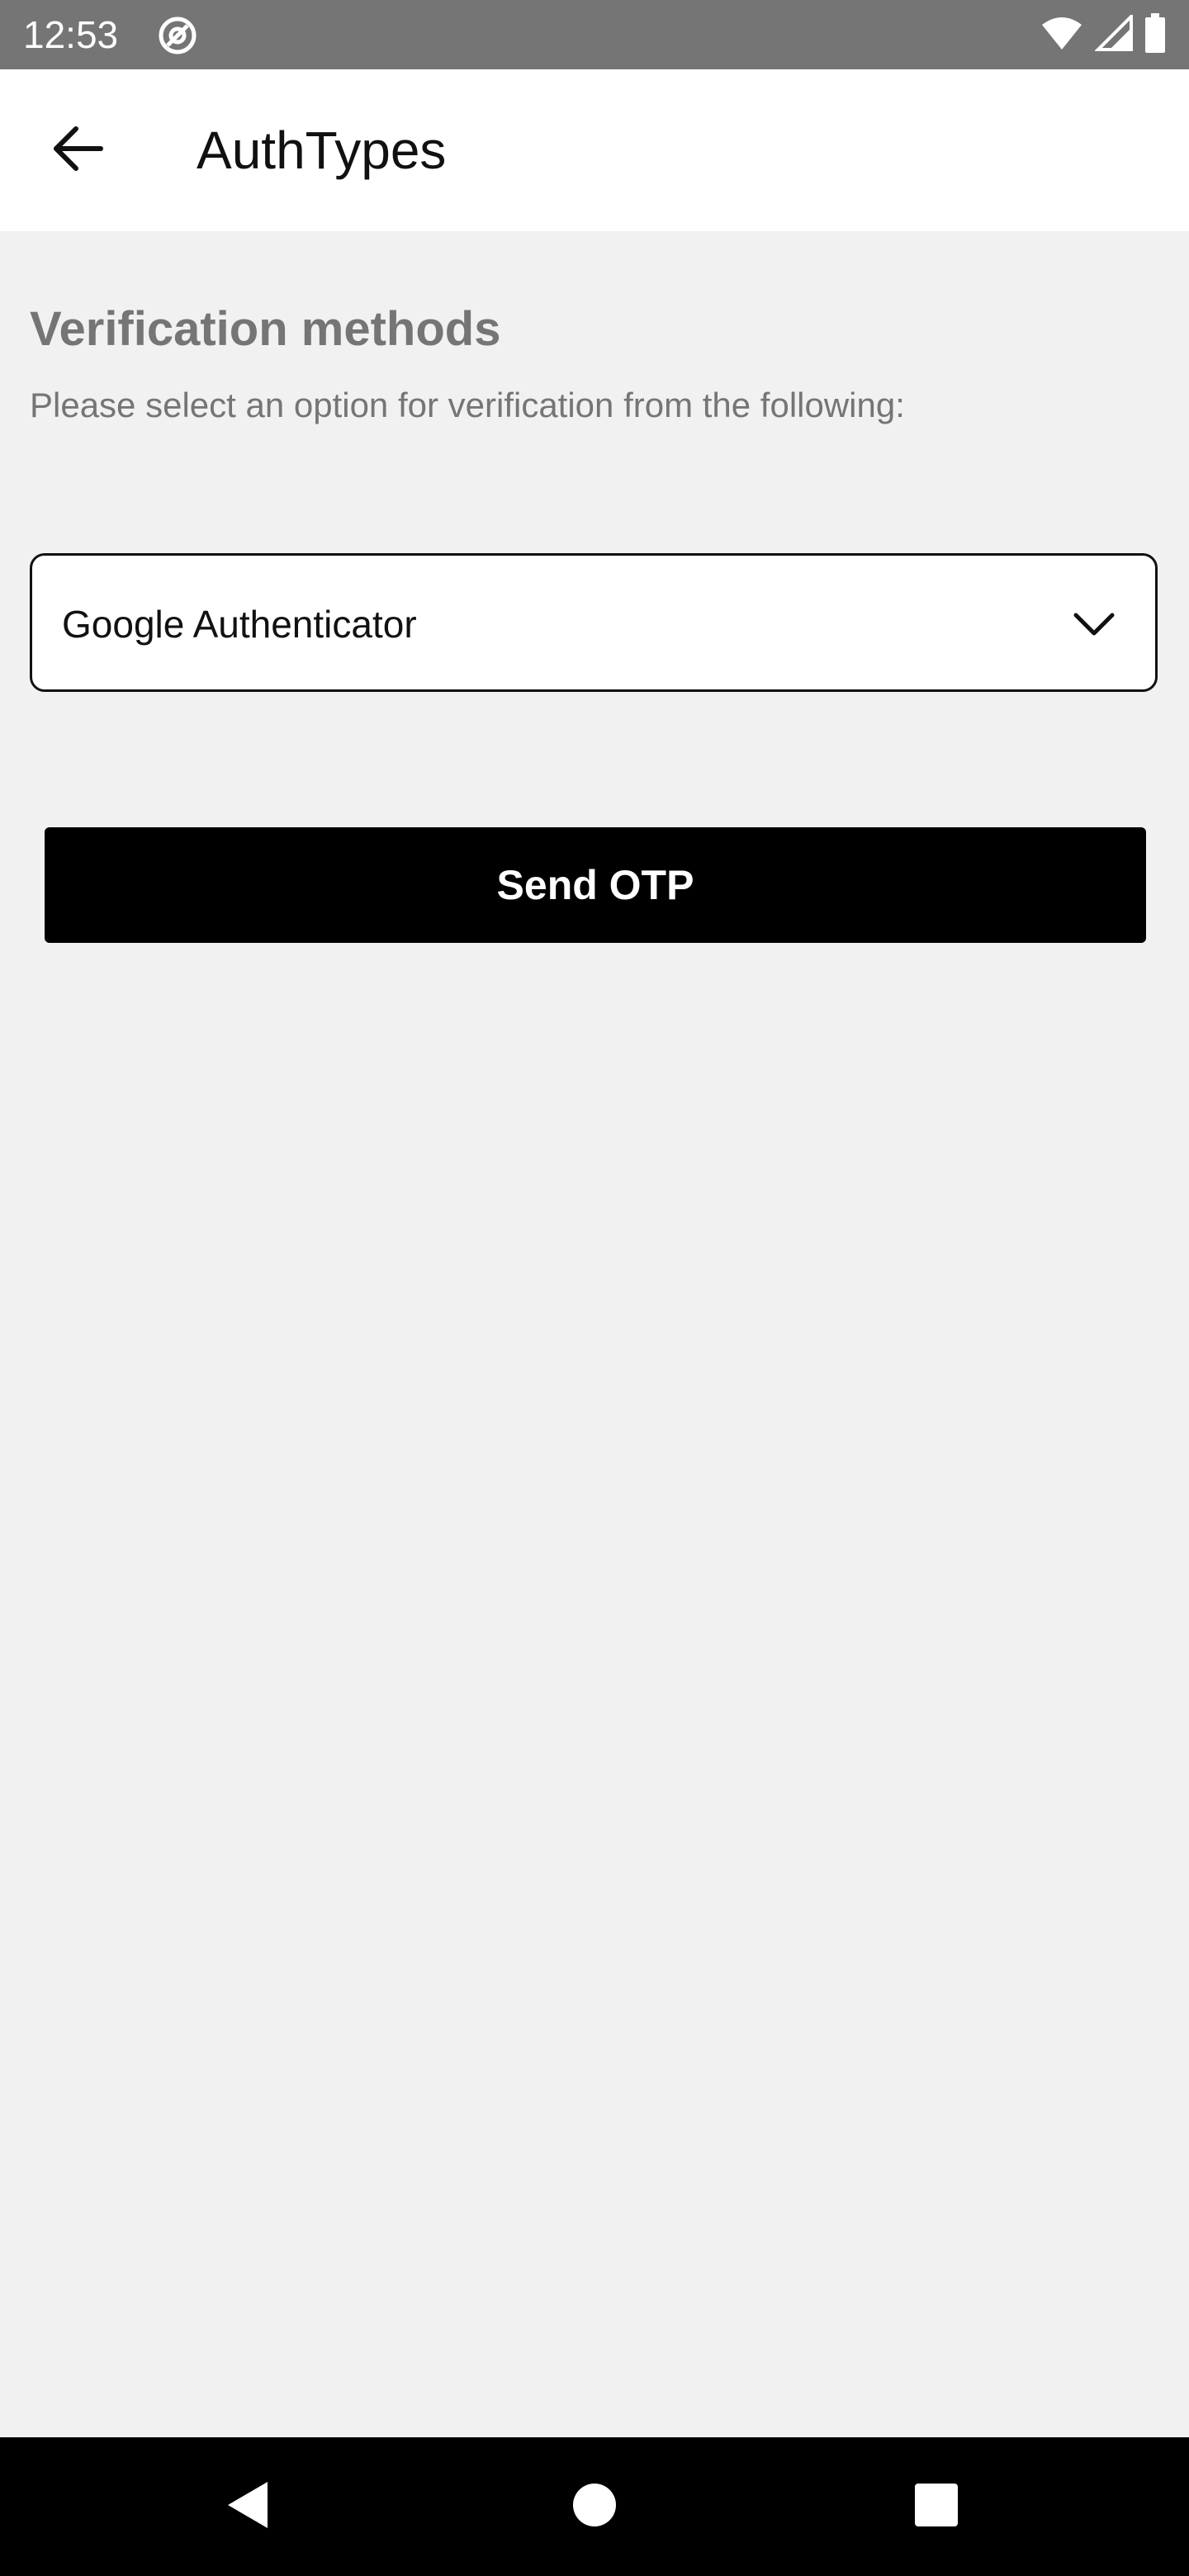 The height and width of the screenshot is (2576, 1189). What do you see at coordinates (595, 885) in the screenshot?
I see `send-otp-button: Send OTP` at bounding box center [595, 885].